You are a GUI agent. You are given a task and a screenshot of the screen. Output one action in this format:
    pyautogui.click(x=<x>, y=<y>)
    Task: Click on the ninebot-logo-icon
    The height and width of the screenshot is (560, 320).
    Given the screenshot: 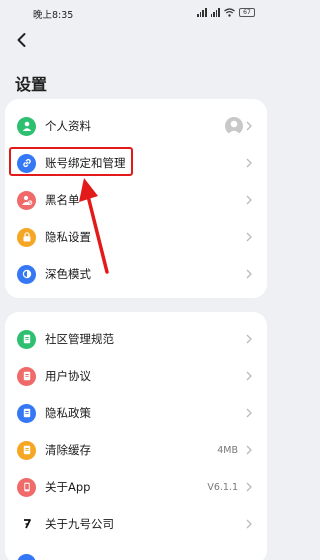 What is the action you would take?
    pyautogui.click(x=26, y=524)
    